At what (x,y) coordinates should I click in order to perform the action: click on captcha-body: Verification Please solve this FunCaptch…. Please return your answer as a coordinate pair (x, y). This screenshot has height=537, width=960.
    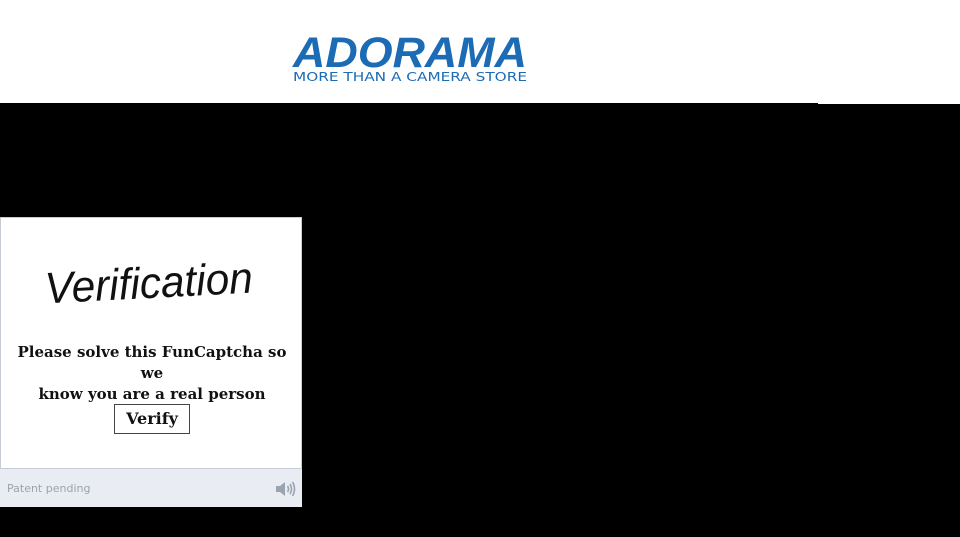
    Looking at the image, I should click on (151, 343).